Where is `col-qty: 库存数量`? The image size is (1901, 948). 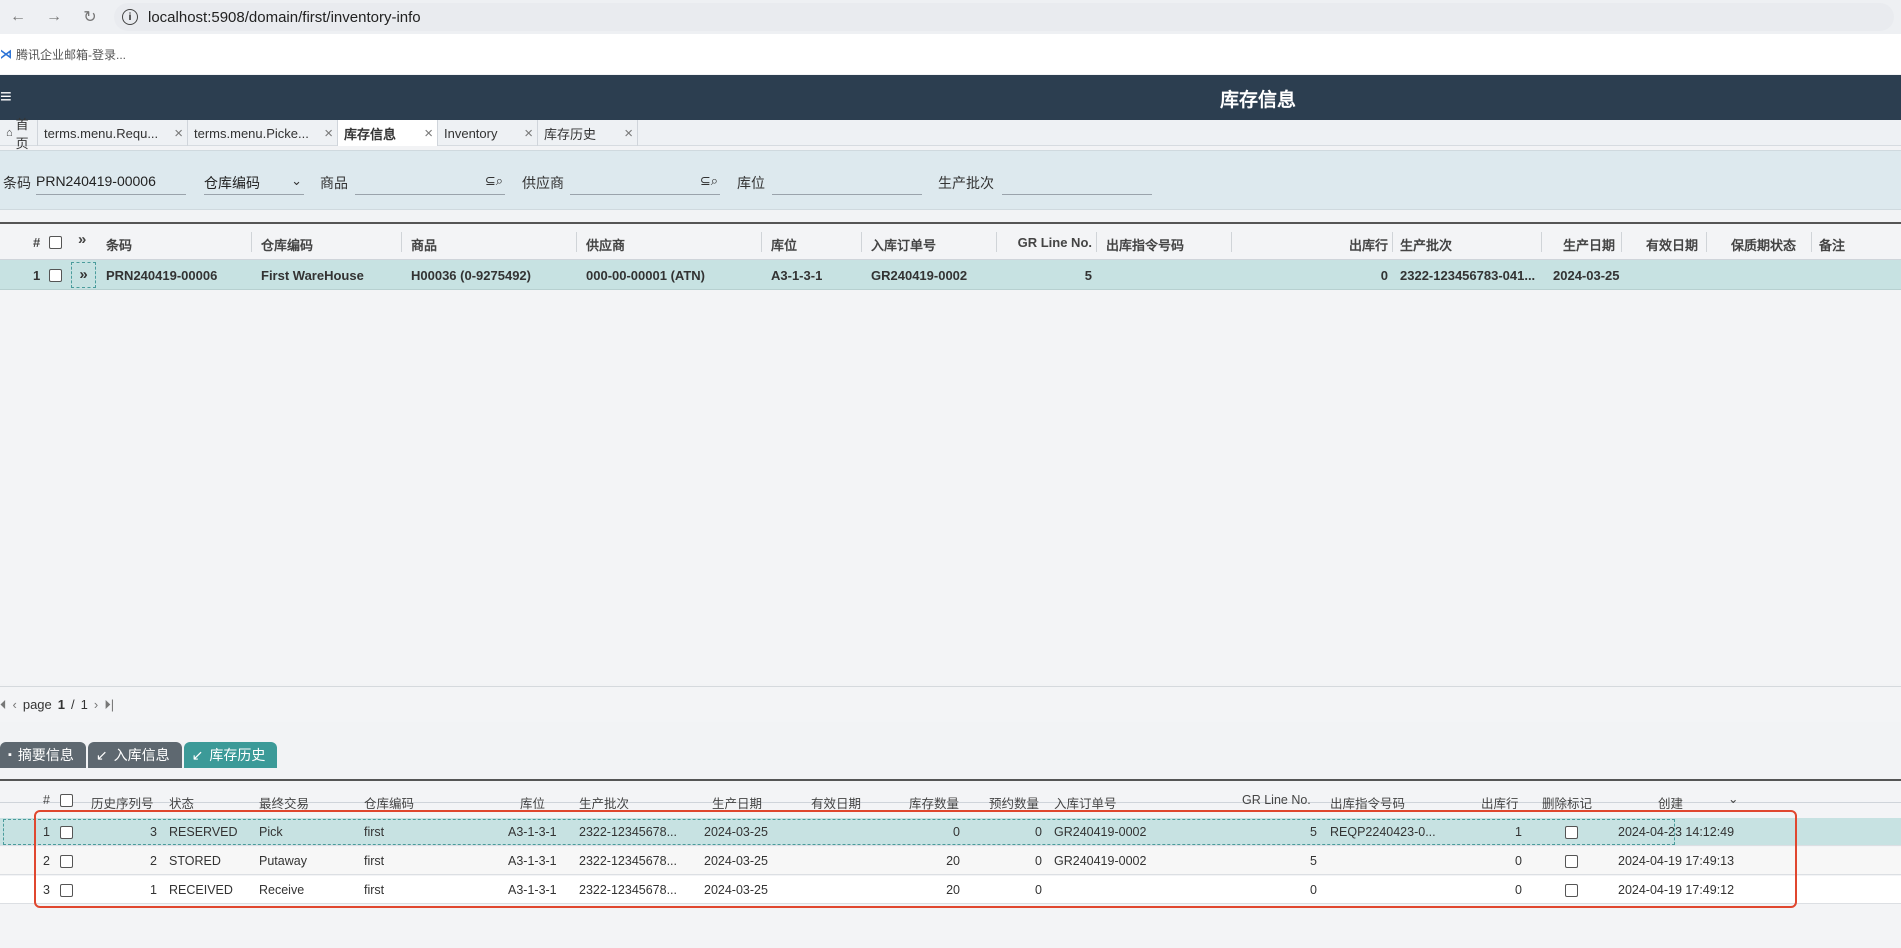 col-qty: 库存数量 is located at coordinates (934, 802).